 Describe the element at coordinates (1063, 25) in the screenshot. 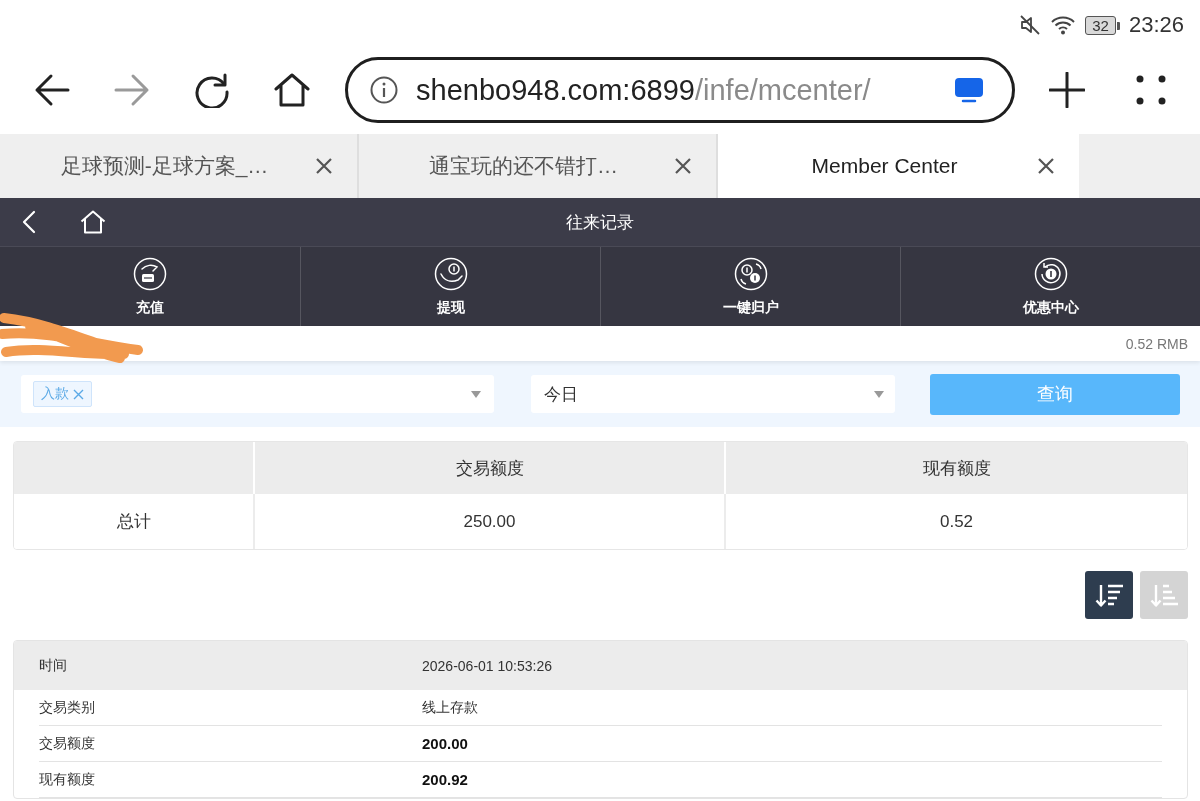

I see `wifi-icon` at that location.